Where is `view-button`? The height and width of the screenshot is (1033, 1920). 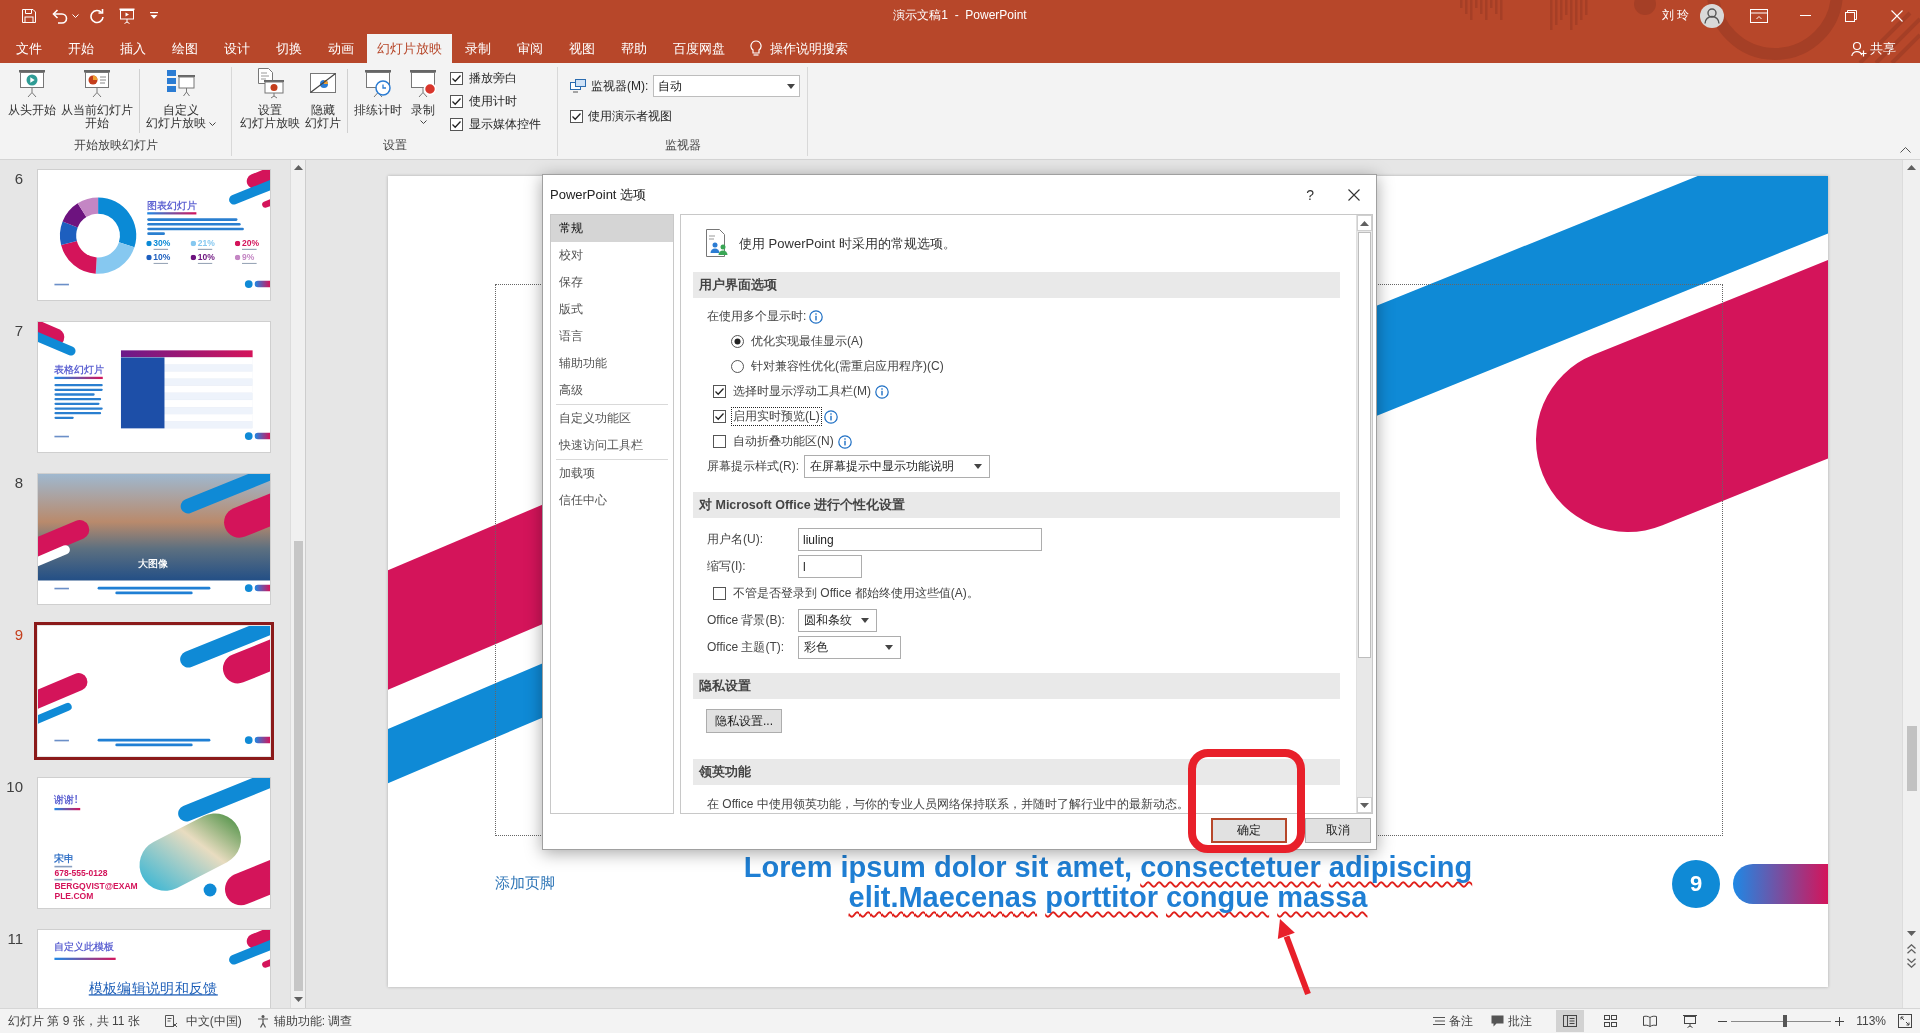
view-button is located at coordinates (1570, 1021).